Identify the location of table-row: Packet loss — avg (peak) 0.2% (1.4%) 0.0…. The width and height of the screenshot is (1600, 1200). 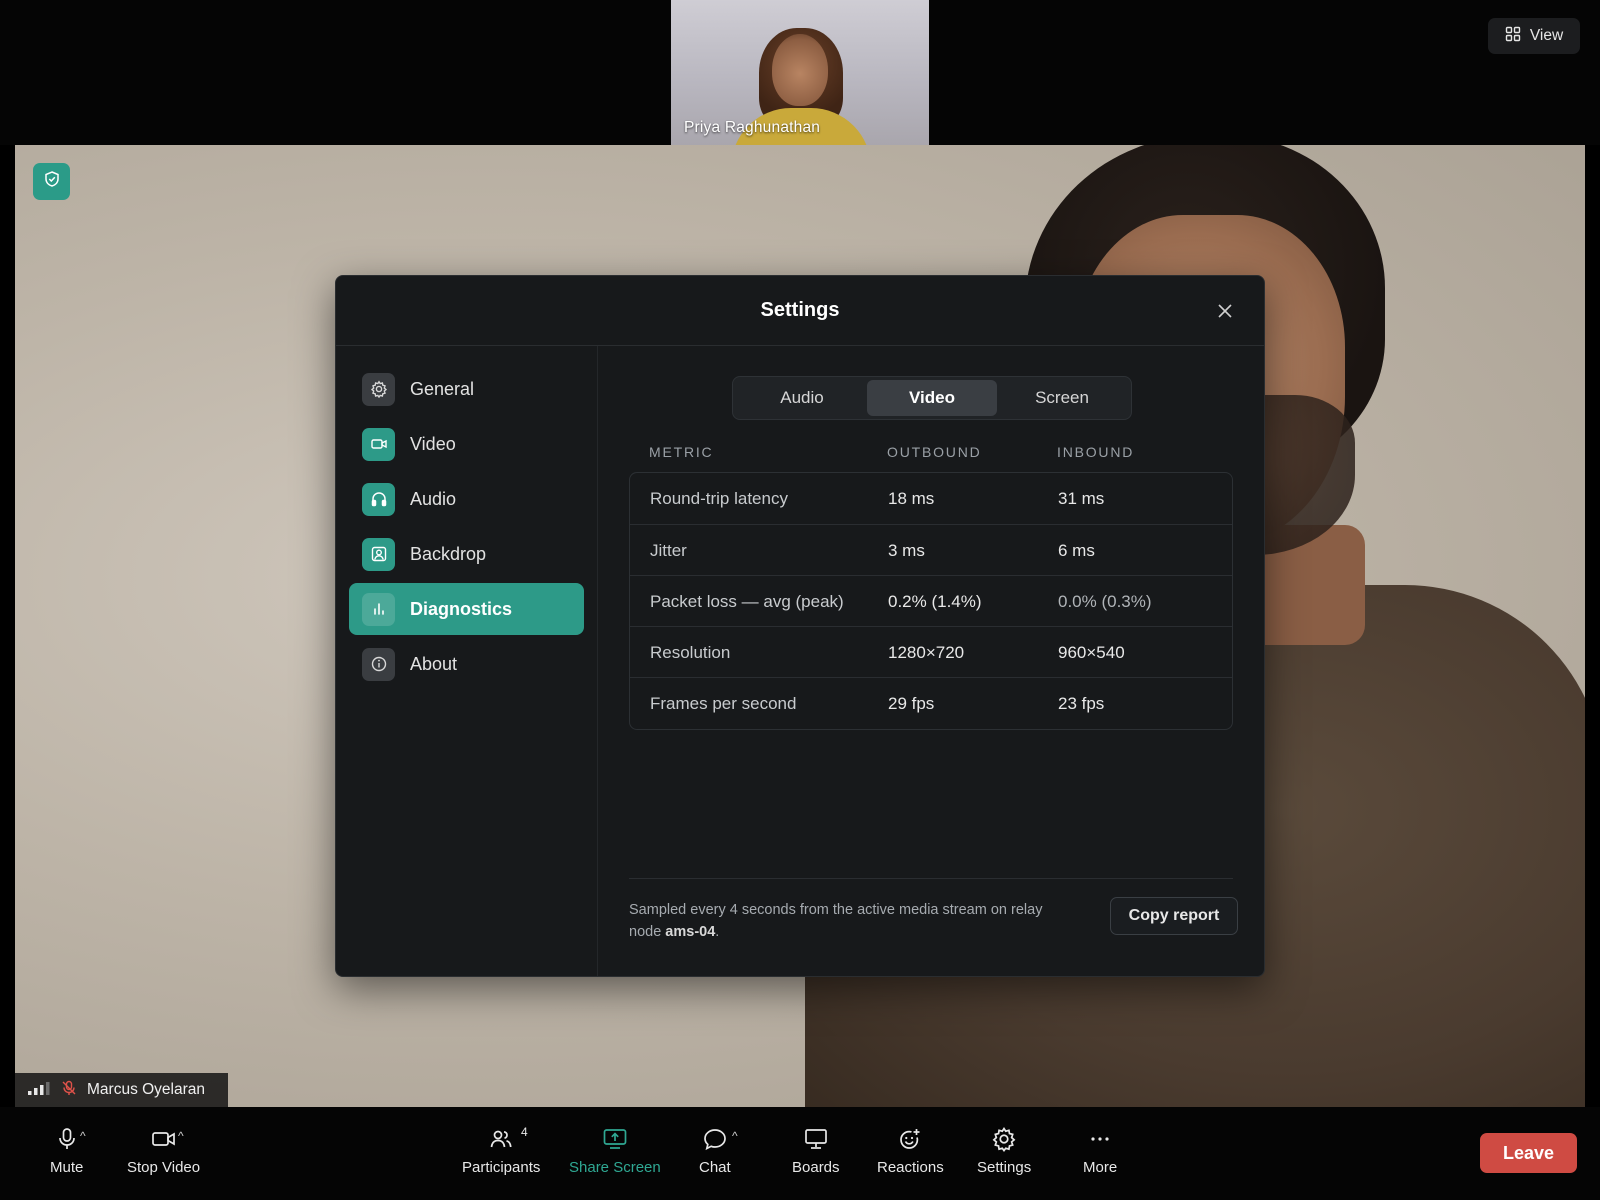
(931, 601).